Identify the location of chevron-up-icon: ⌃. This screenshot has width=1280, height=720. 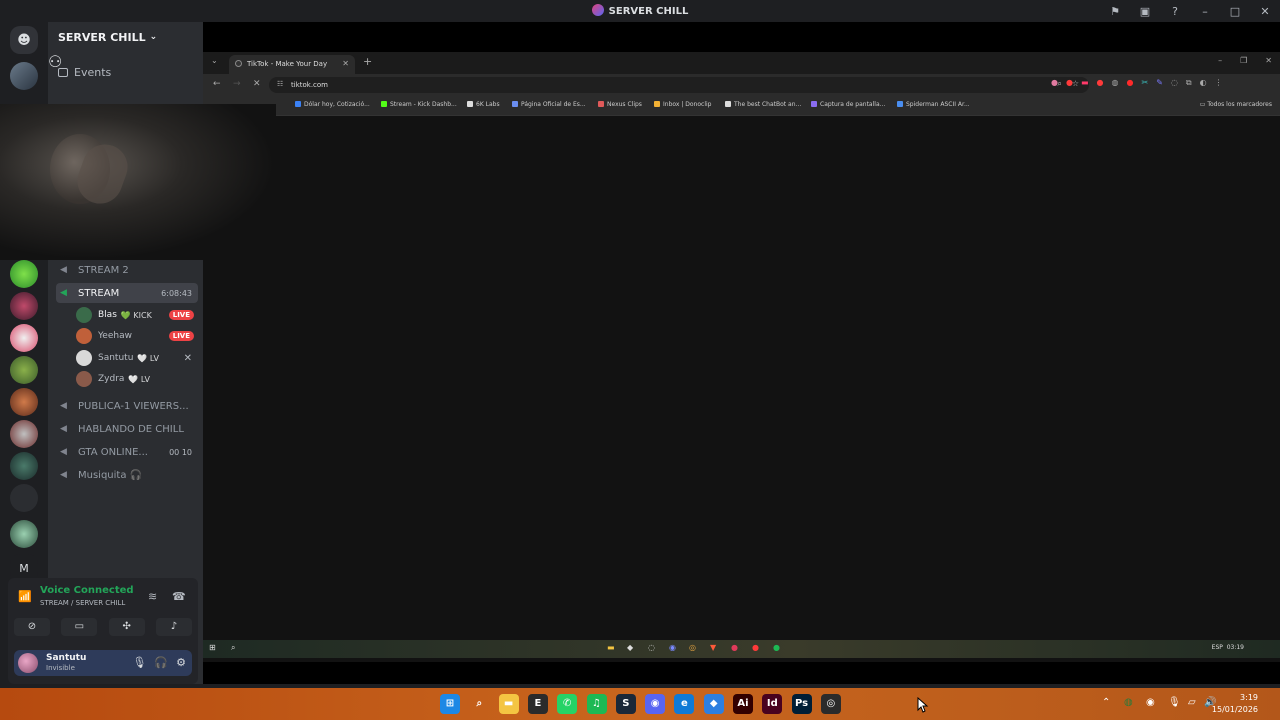
(1106, 702).